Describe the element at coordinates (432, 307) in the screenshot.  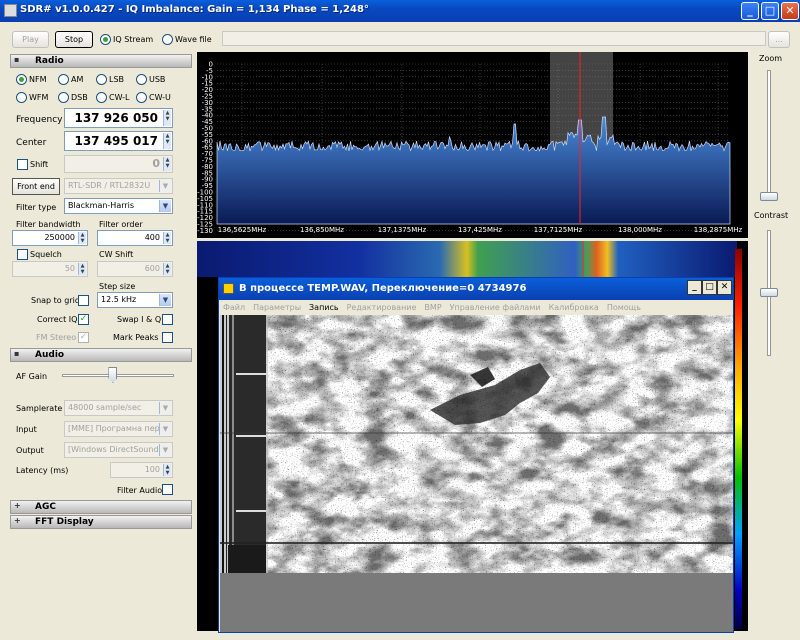
I see `decoder-menu-item: BMP` at that location.